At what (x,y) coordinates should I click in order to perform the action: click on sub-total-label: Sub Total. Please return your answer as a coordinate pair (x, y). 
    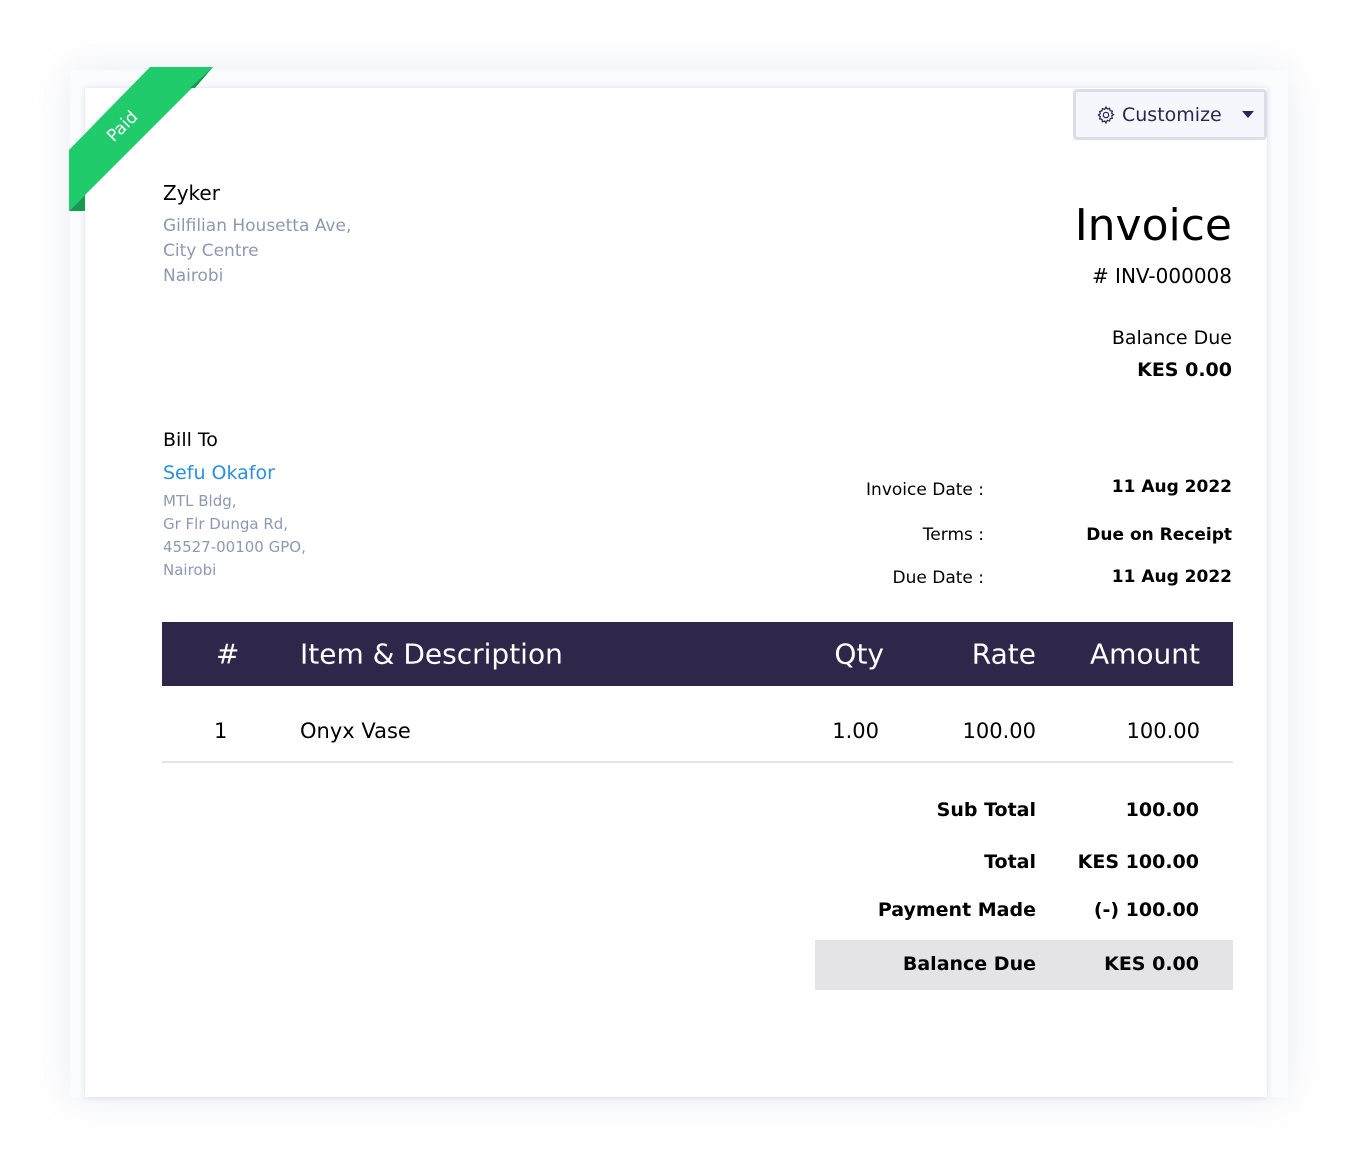
    Looking at the image, I should click on (986, 810).